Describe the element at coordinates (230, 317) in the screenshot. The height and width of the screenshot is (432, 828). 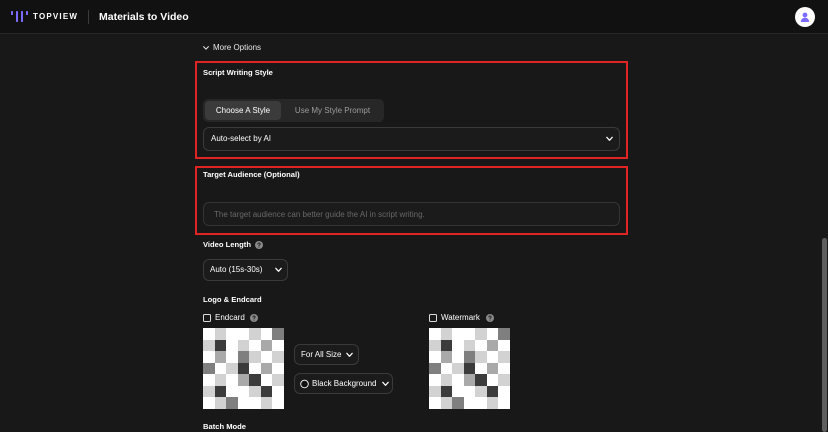
I see `endcard-label: Endcard` at that location.